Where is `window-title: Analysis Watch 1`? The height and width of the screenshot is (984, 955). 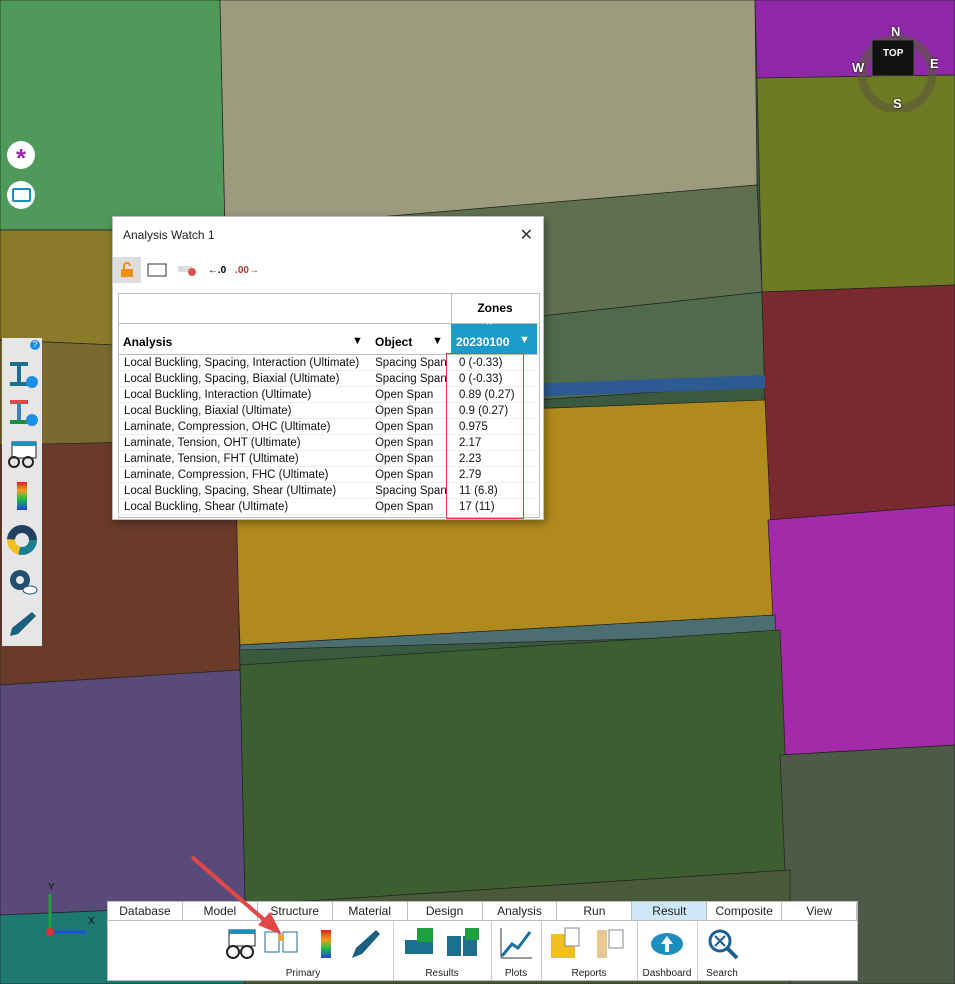 window-title: Analysis Watch 1 is located at coordinates (169, 235).